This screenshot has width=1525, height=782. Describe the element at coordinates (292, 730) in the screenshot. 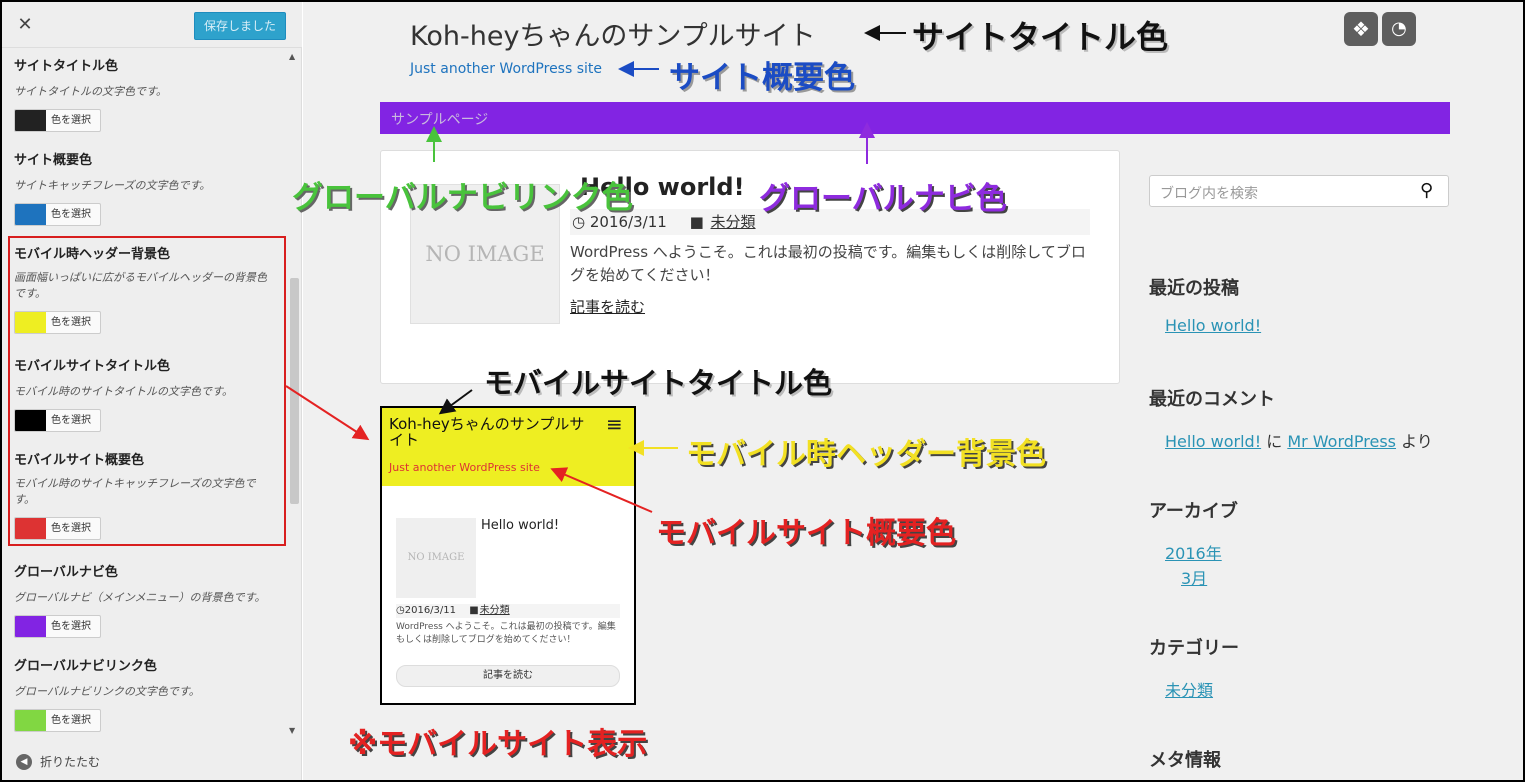

I see `scroll-down-icon: ▼` at that location.